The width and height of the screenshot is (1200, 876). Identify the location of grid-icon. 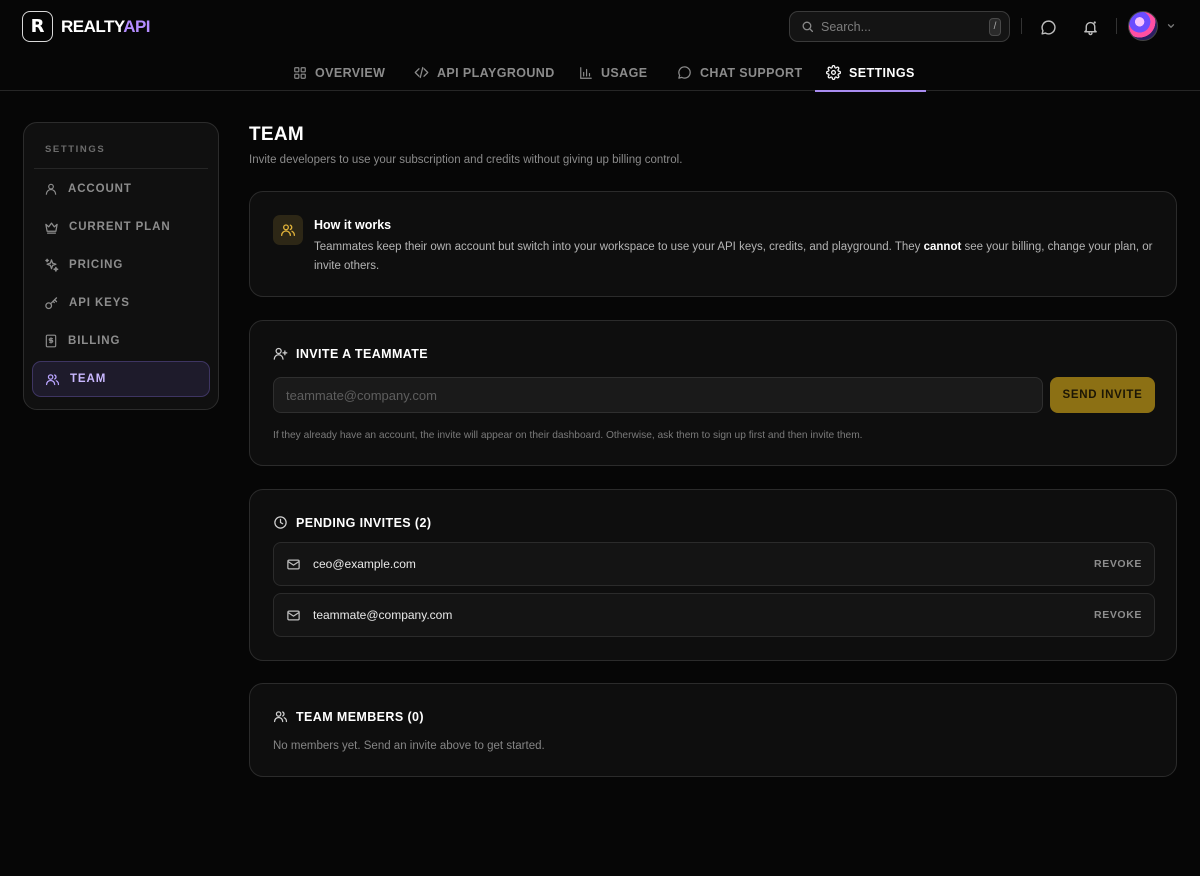
(300, 73).